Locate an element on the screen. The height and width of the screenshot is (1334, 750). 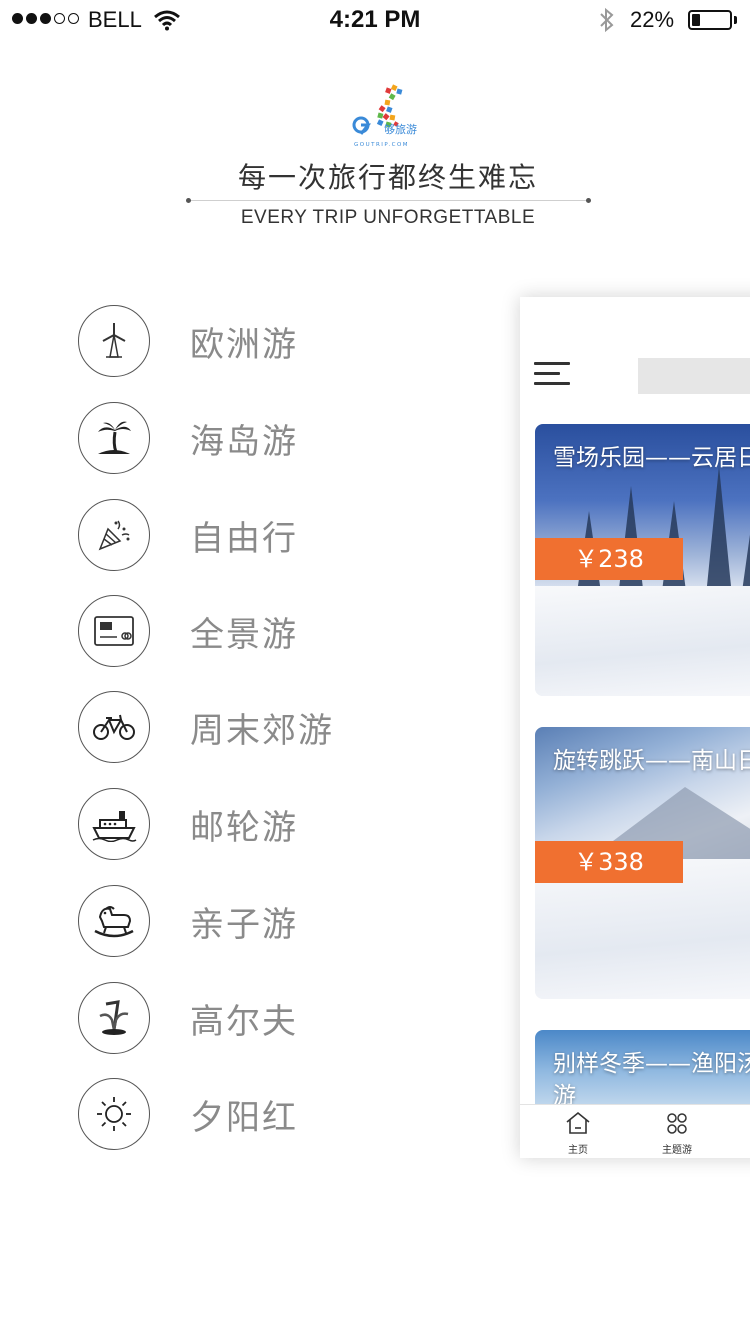
tab-label: 主页 is located at coordinates (578, 1150).